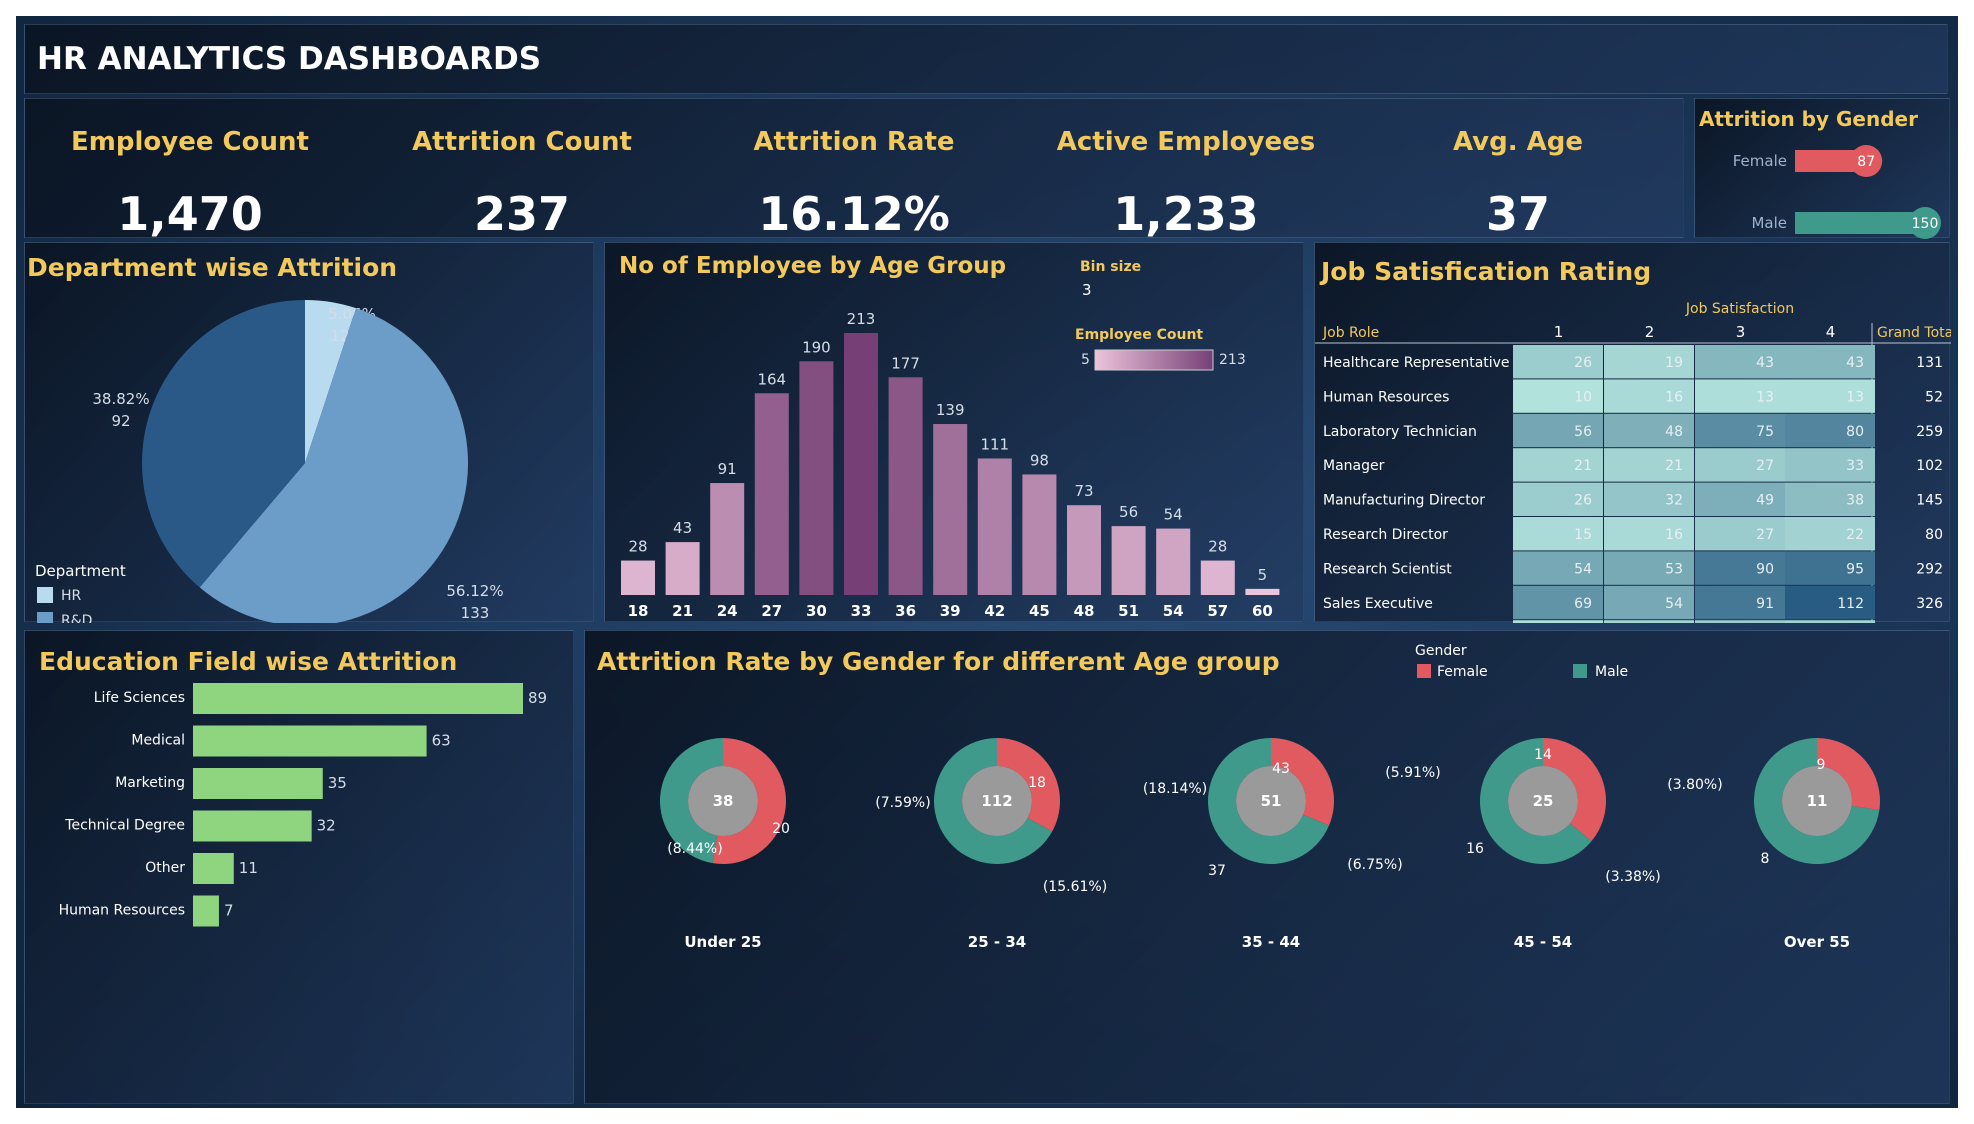  I want to click on legend-title: Department, so click(80, 571).